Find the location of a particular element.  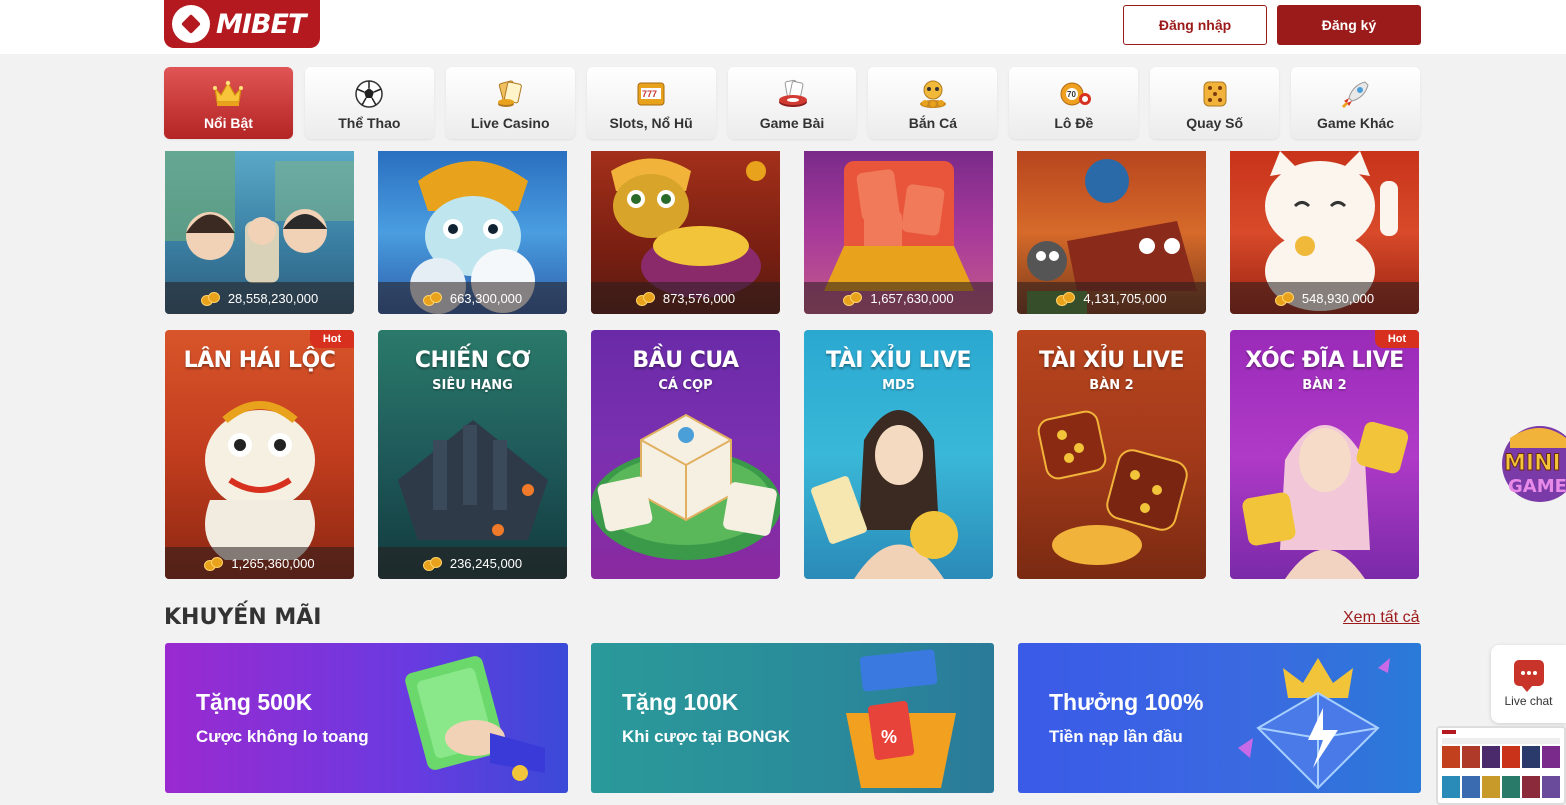

lottery-ball-icon: 70 is located at coordinates (1074, 94).